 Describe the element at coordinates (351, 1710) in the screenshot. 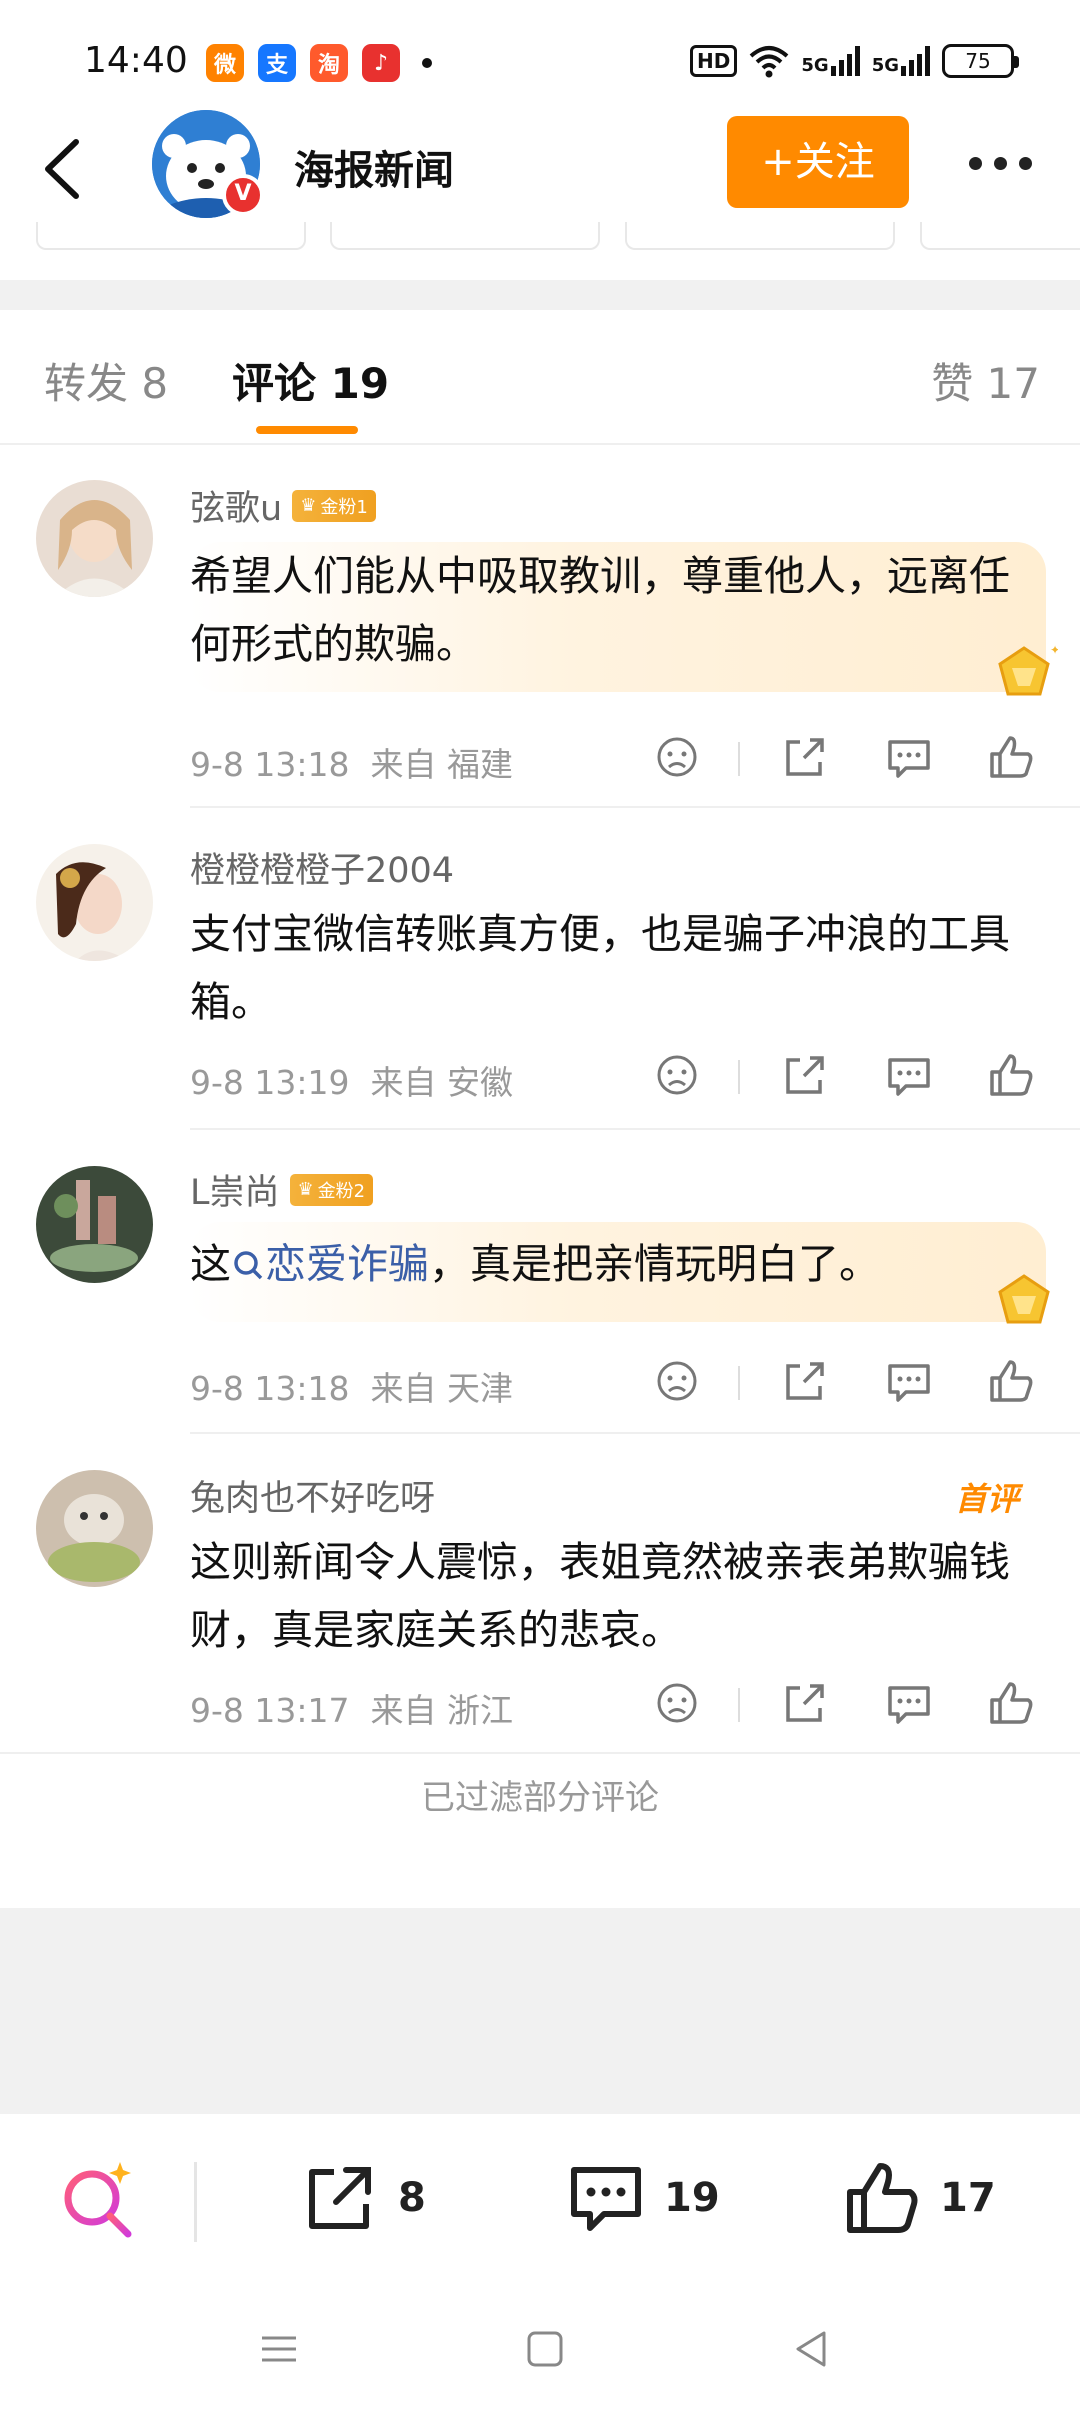

I see `comment-meta: 9-8 13:17 来自 浙江` at that location.